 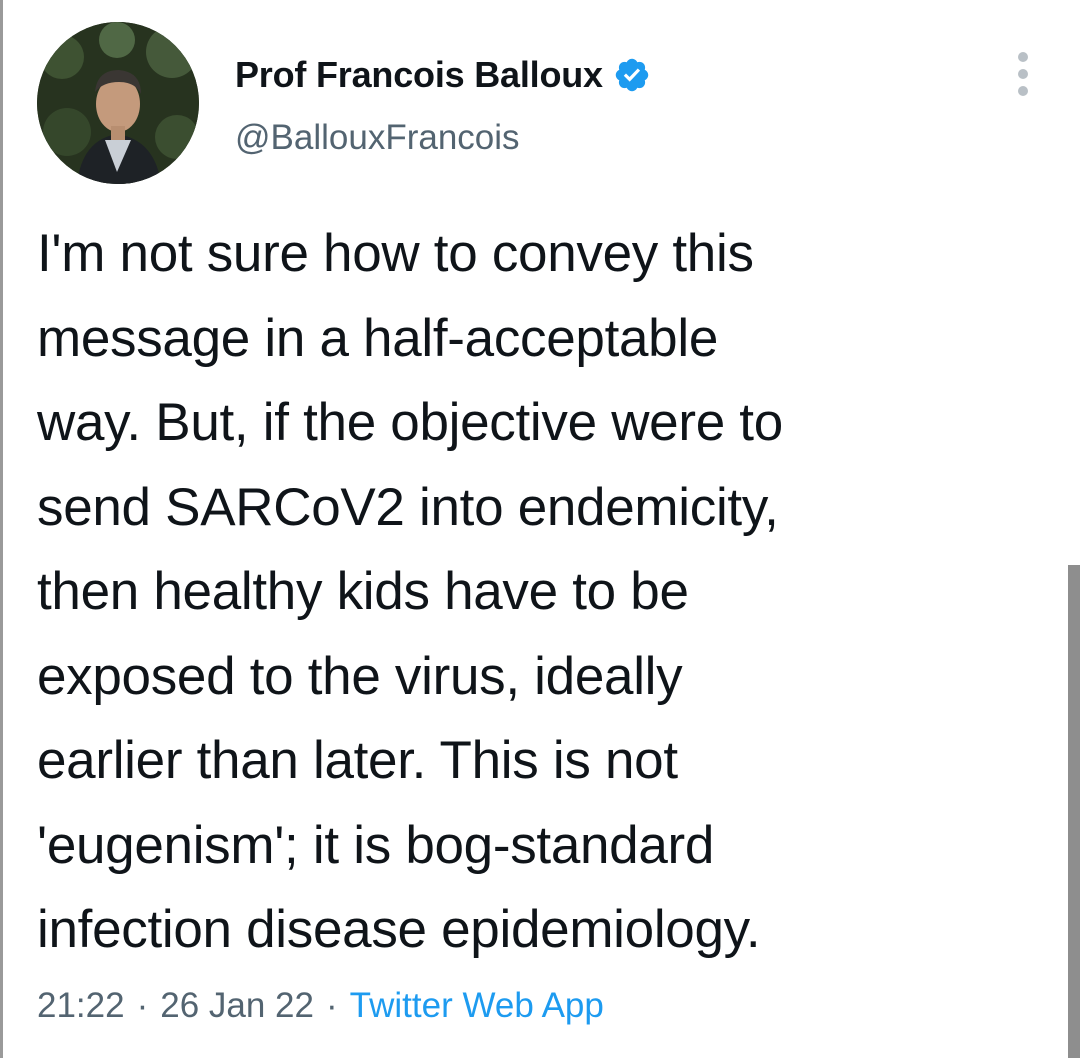 I want to click on tweet-time: 21:22, so click(x=81, y=1006).